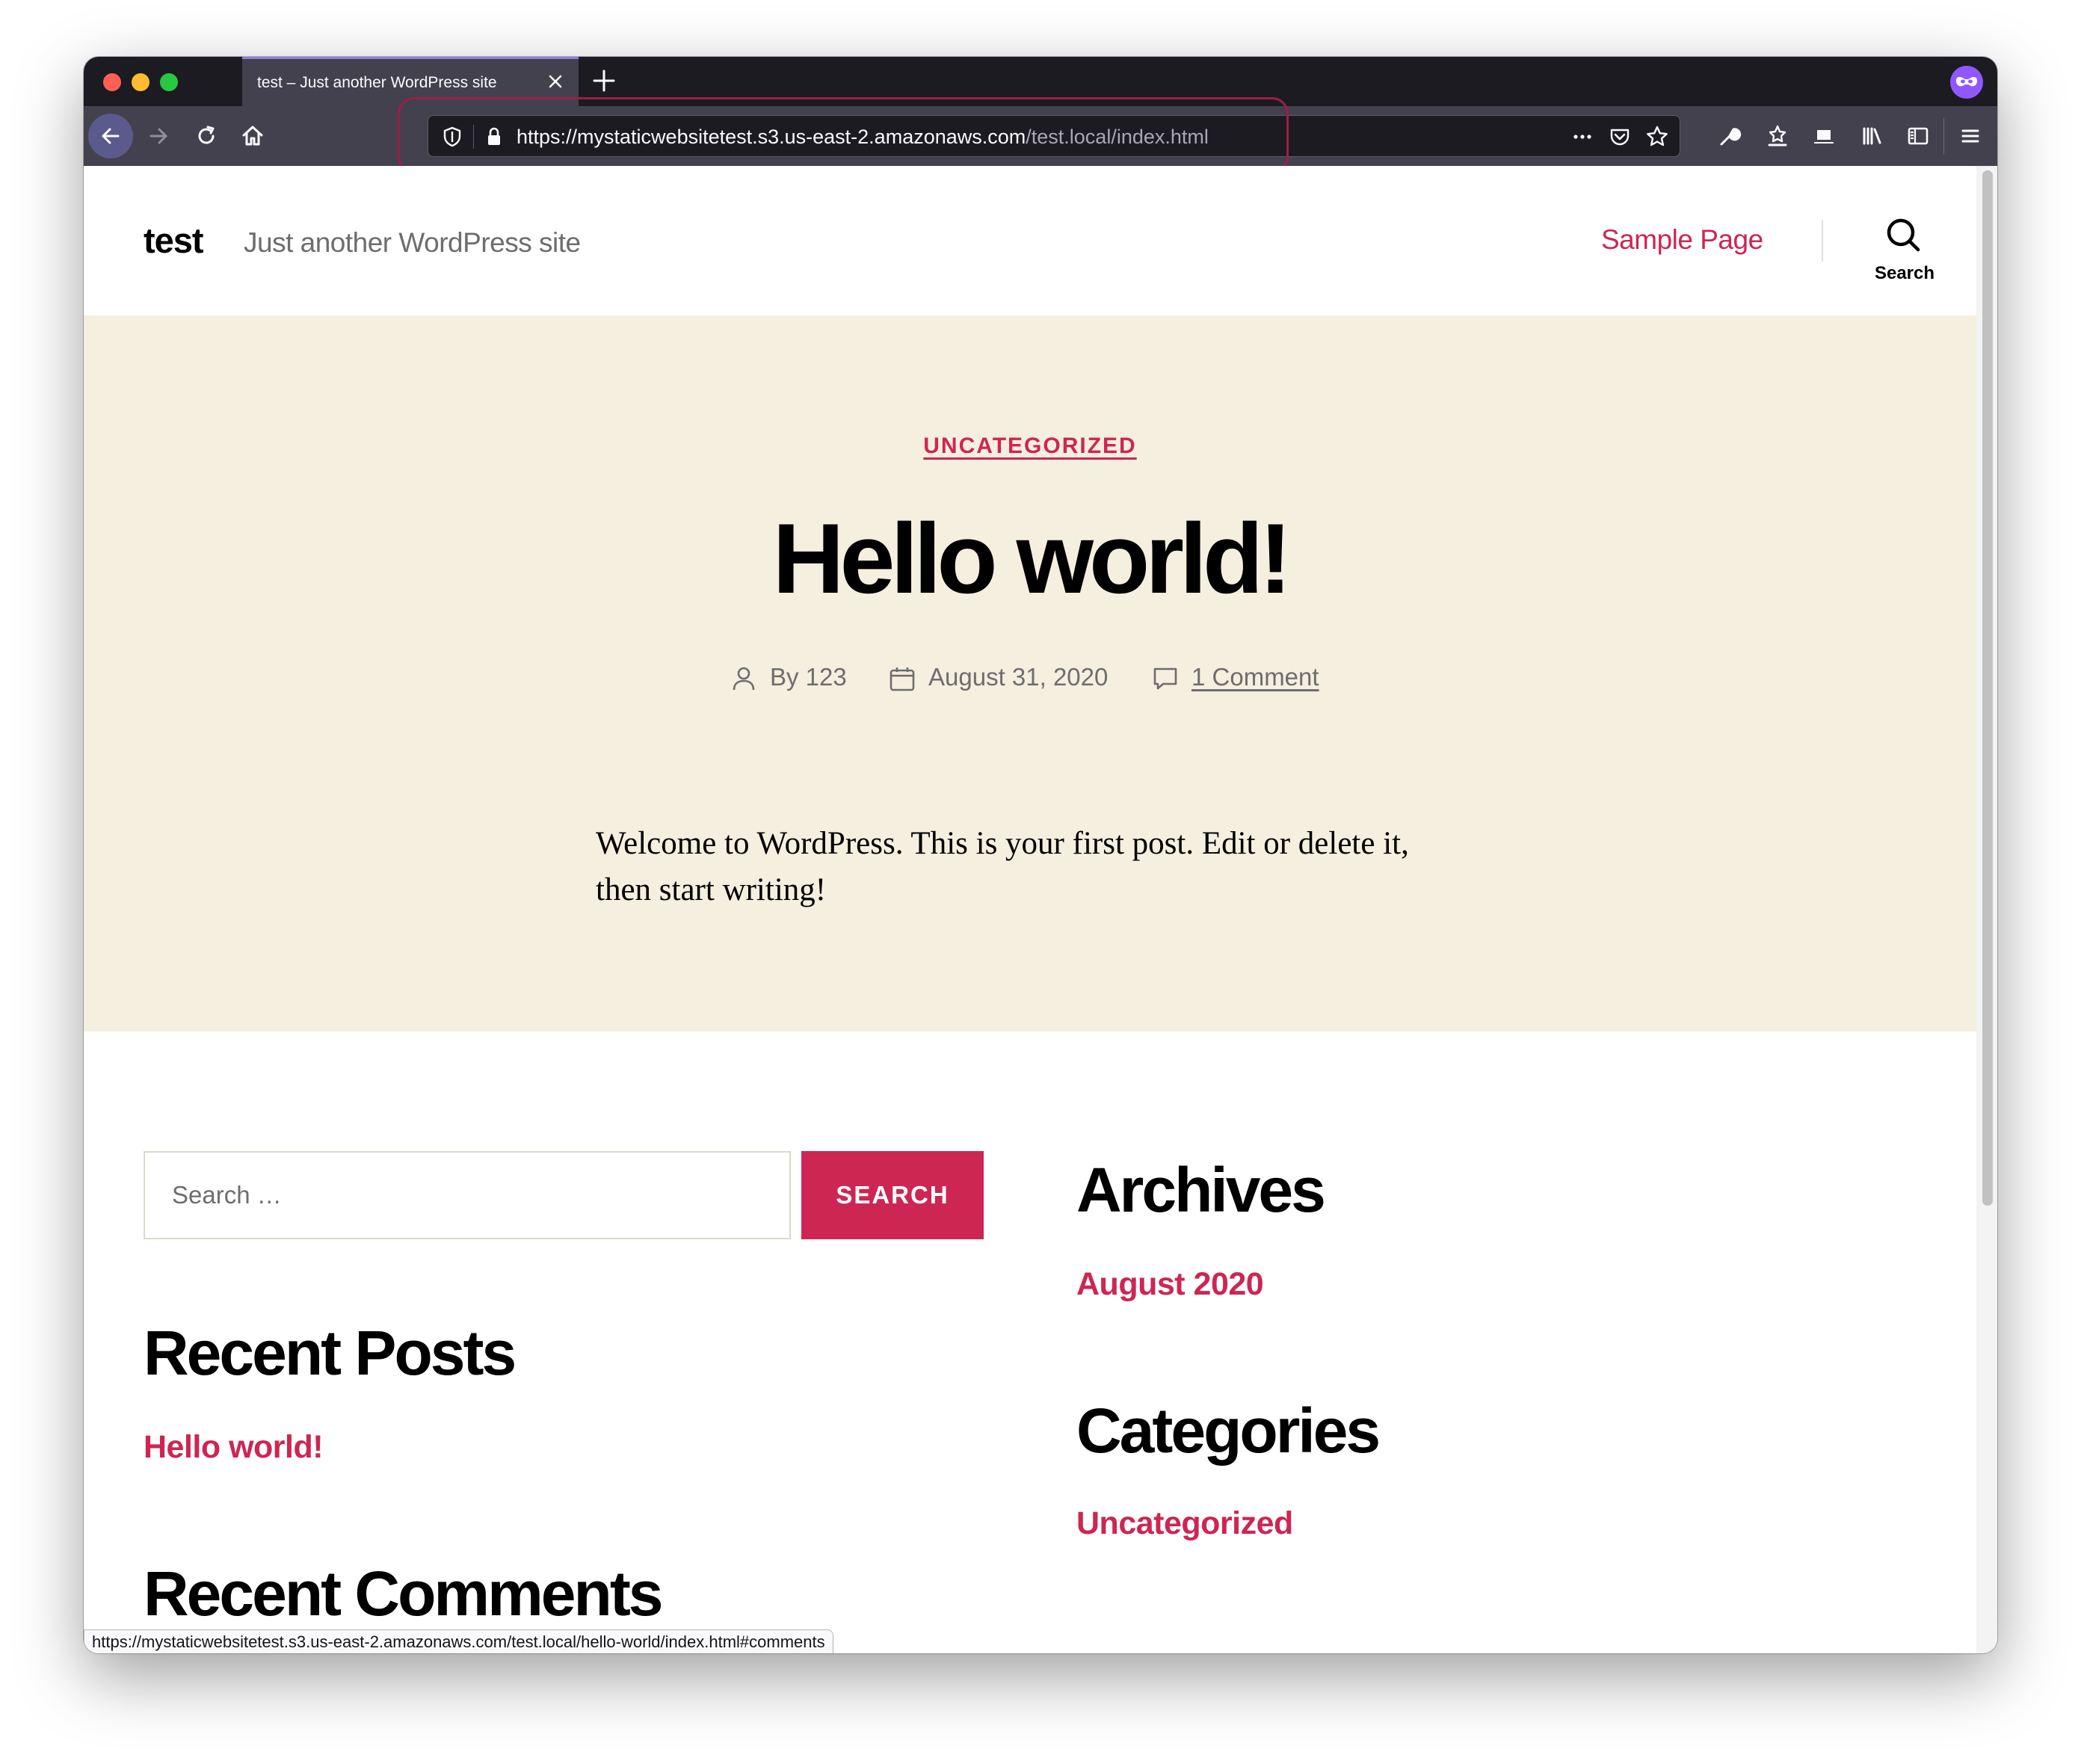 The image size is (2081, 1764). What do you see at coordinates (1903, 235) in the screenshot?
I see `search-icon` at bounding box center [1903, 235].